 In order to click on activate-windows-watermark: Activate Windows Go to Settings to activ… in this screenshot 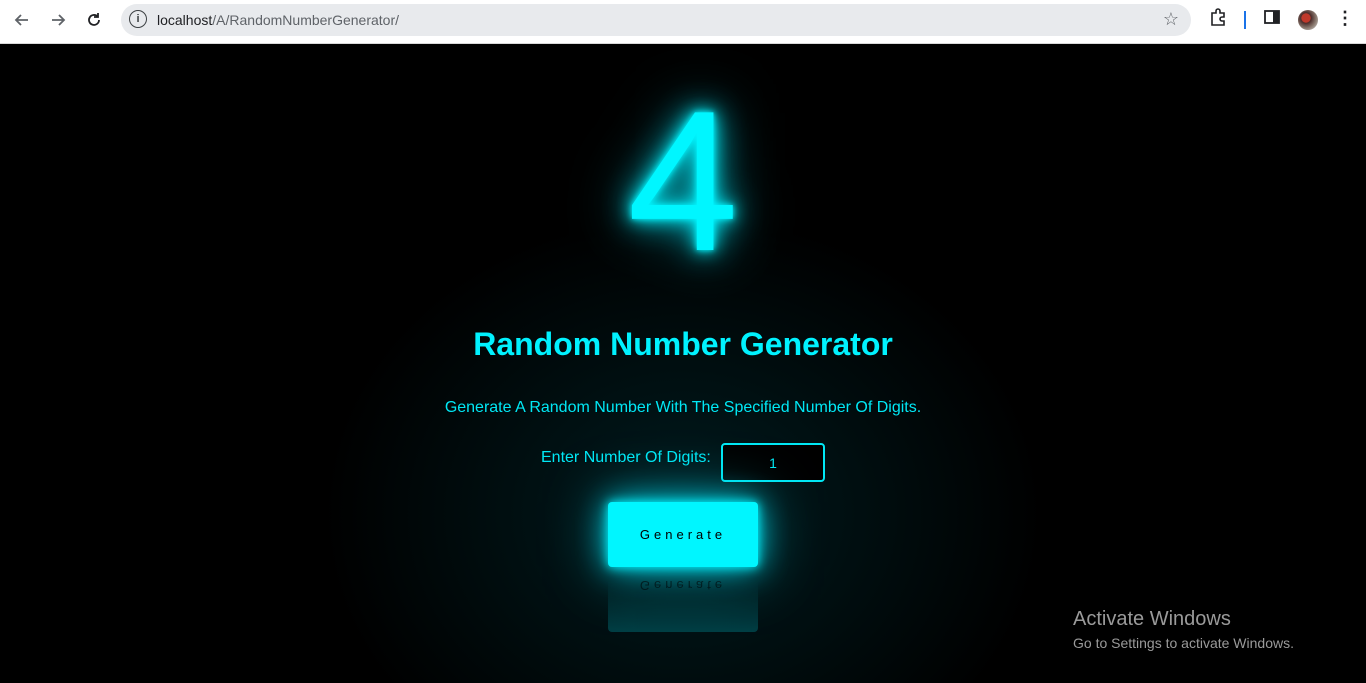, I will do `click(1183, 629)`.